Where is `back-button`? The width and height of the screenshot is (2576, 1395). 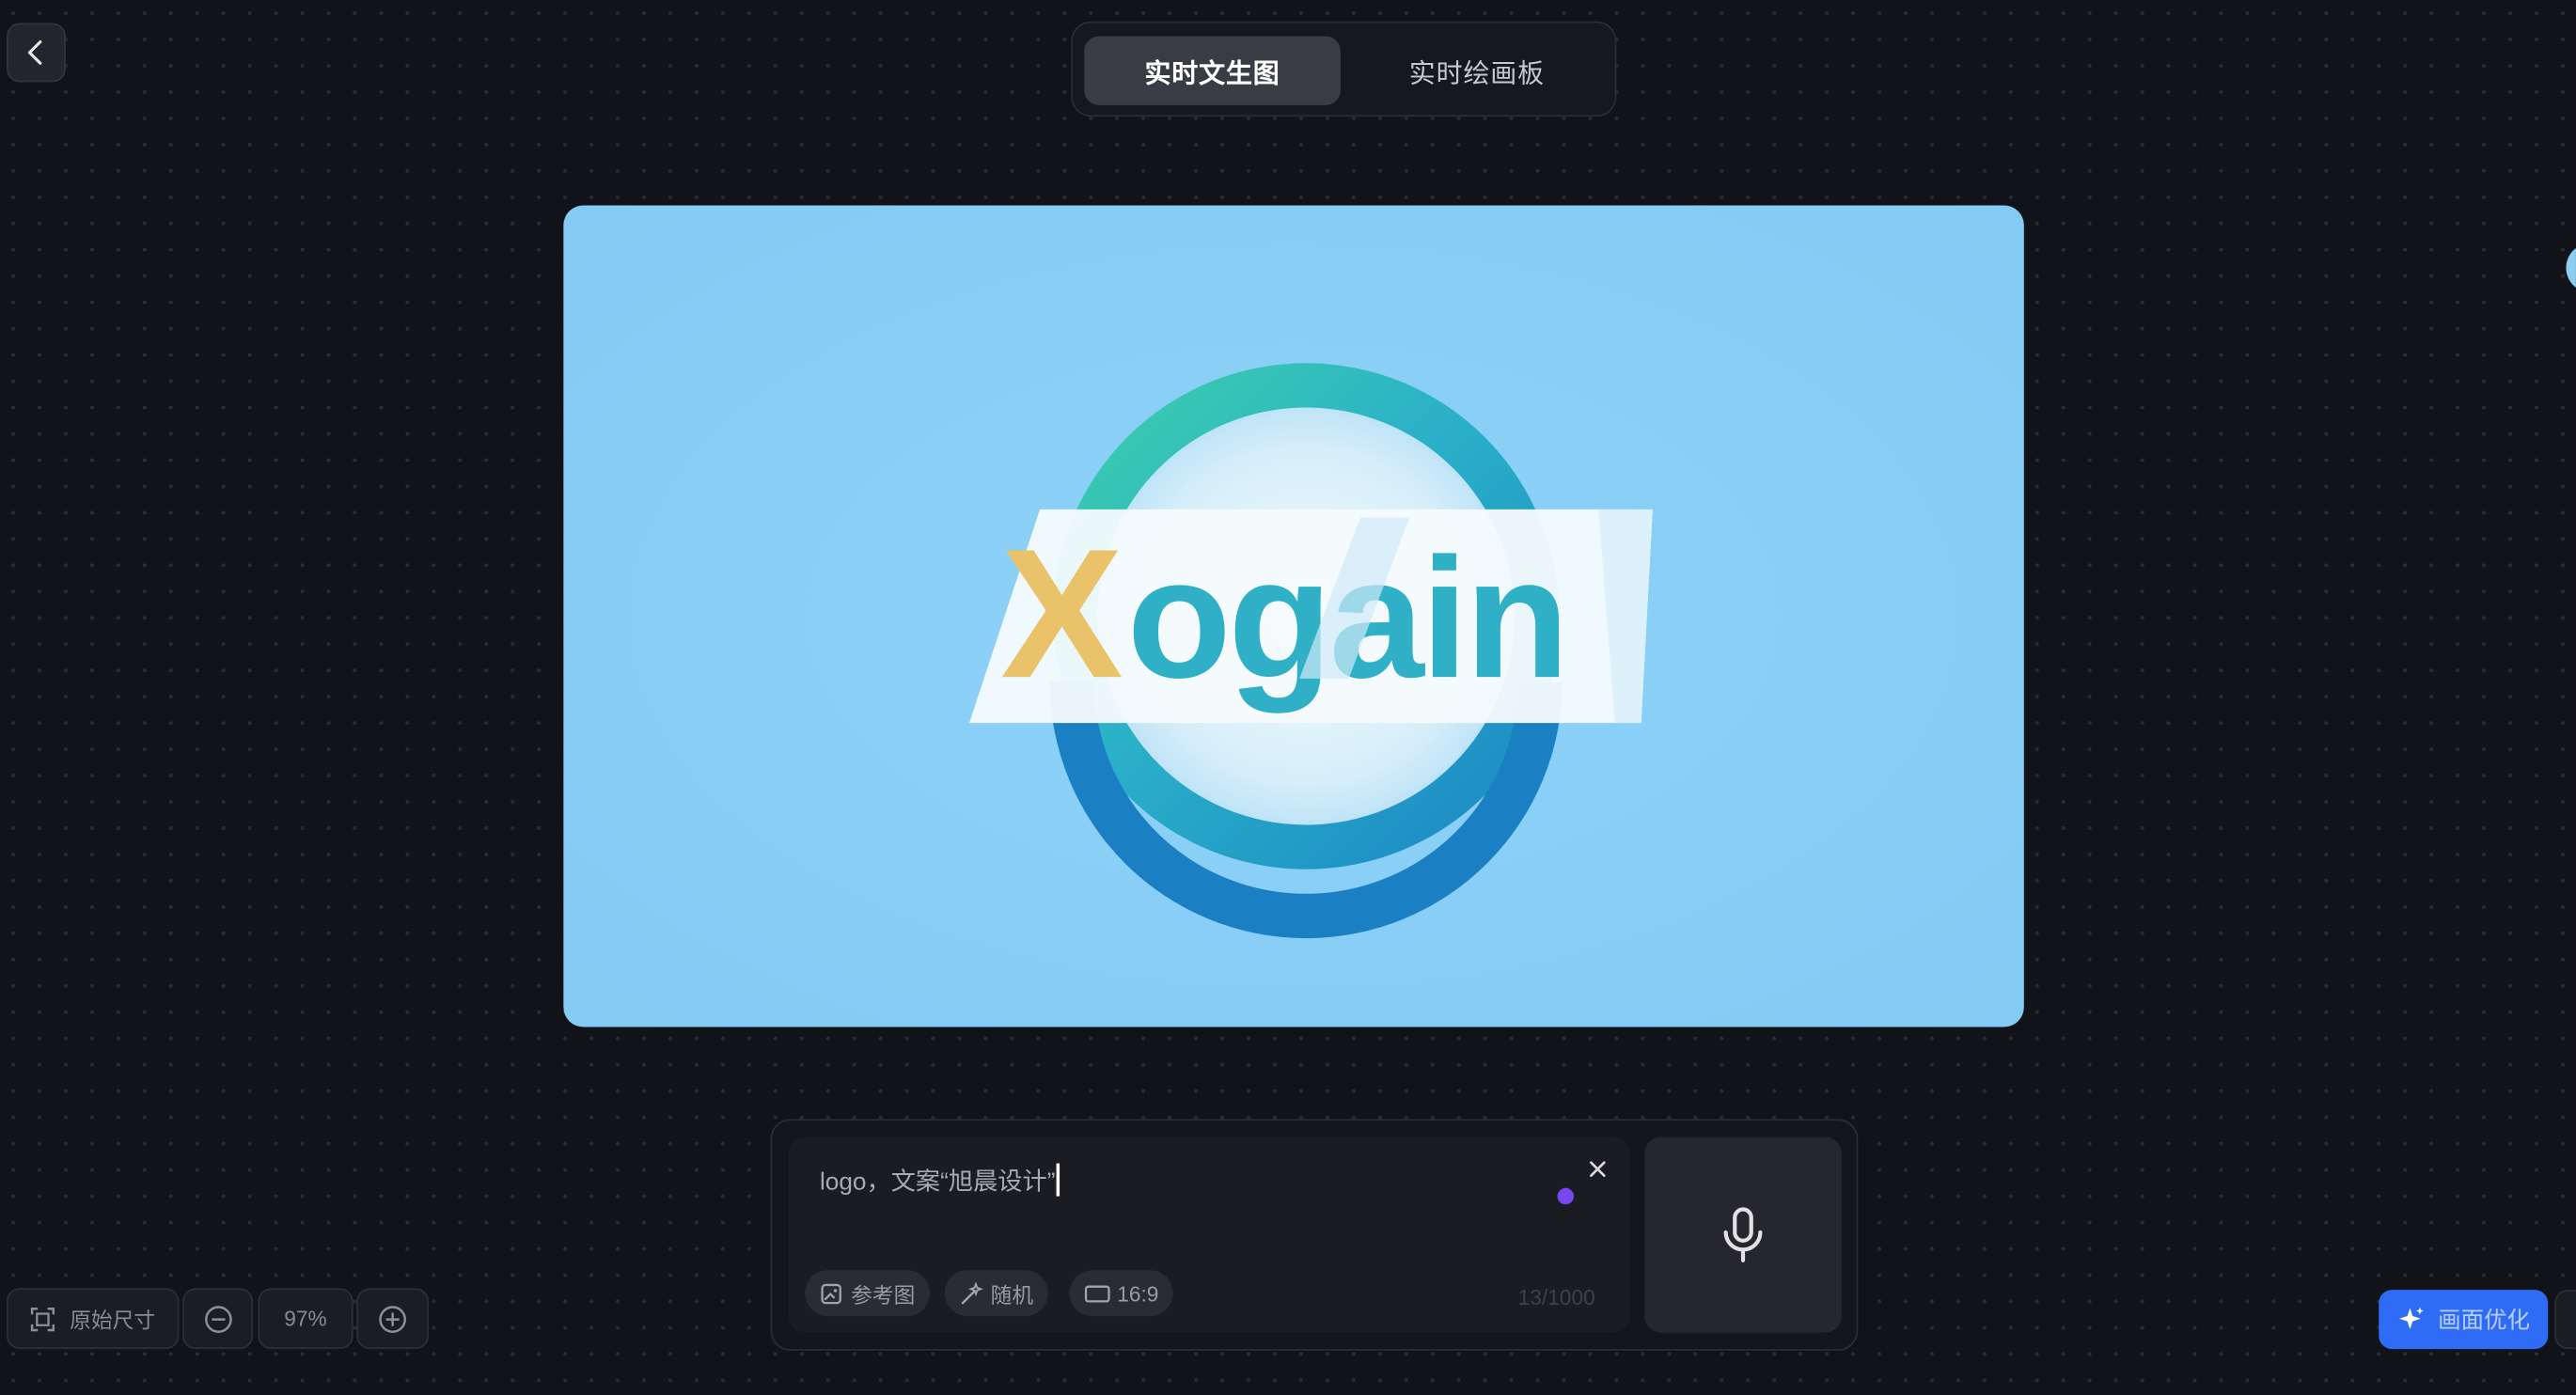 back-button is located at coordinates (36, 53).